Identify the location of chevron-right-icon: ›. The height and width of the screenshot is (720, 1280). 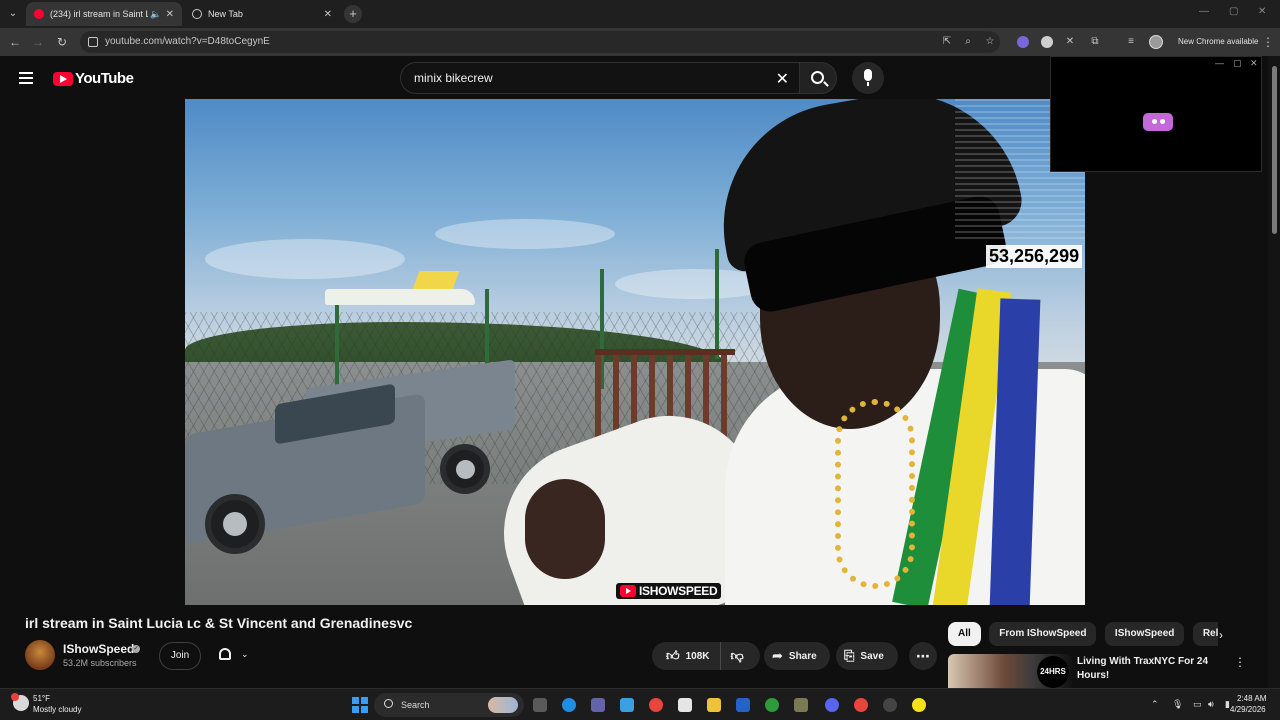
(1221, 635).